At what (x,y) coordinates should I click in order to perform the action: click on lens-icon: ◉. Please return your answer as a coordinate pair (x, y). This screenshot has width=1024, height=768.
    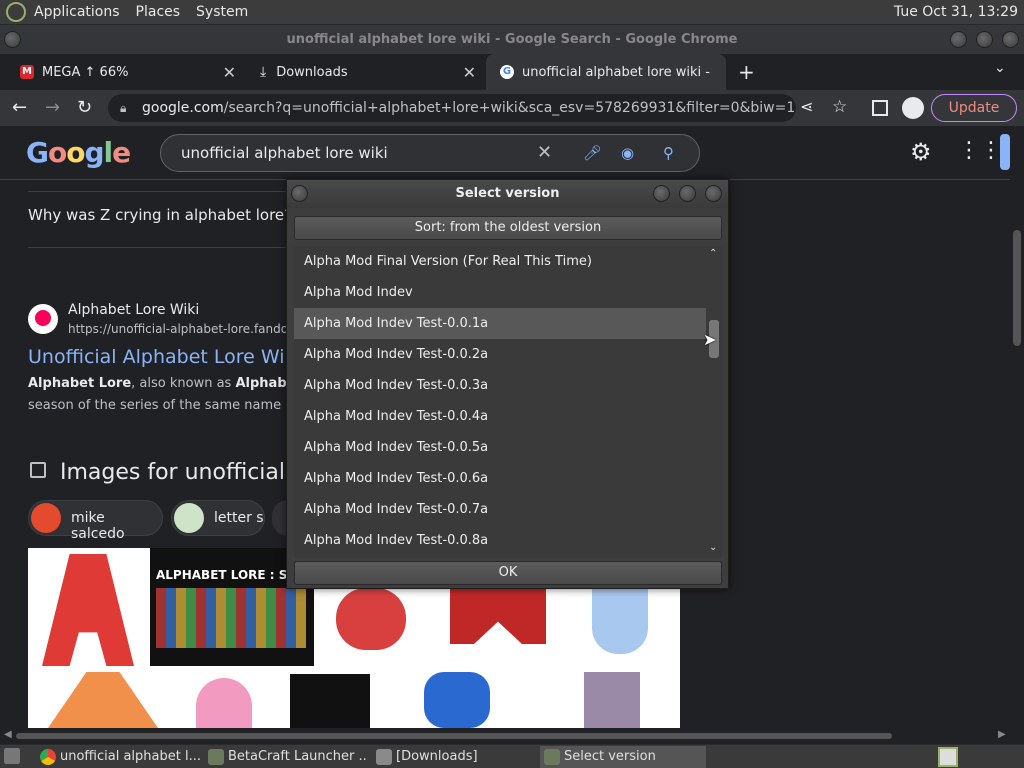
    Looking at the image, I should click on (627, 153).